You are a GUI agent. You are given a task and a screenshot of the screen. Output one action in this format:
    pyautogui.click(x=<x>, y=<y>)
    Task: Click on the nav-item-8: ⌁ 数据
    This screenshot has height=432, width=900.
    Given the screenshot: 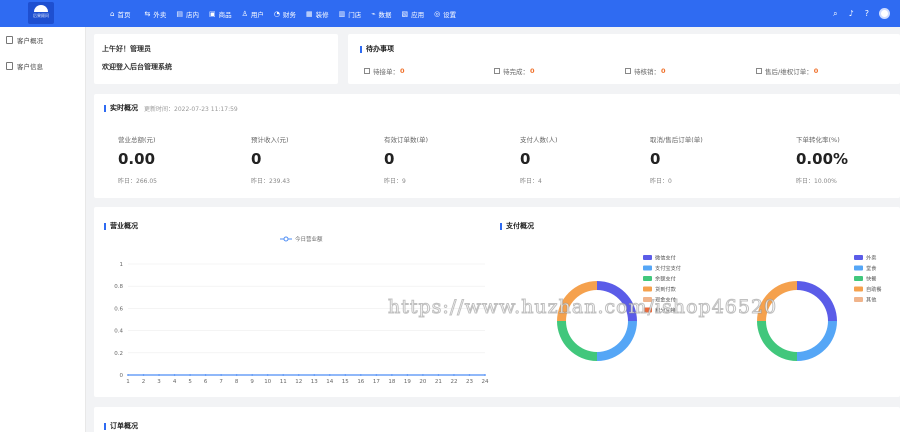 What is the action you would take?
    pyautogui.click(x=381, y=13)
    